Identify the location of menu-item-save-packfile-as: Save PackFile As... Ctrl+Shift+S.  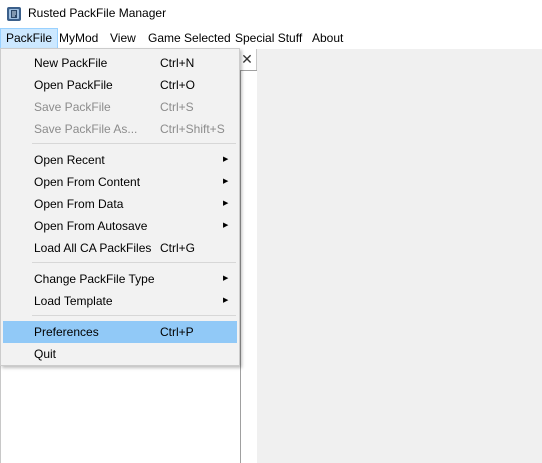
(120, 129).